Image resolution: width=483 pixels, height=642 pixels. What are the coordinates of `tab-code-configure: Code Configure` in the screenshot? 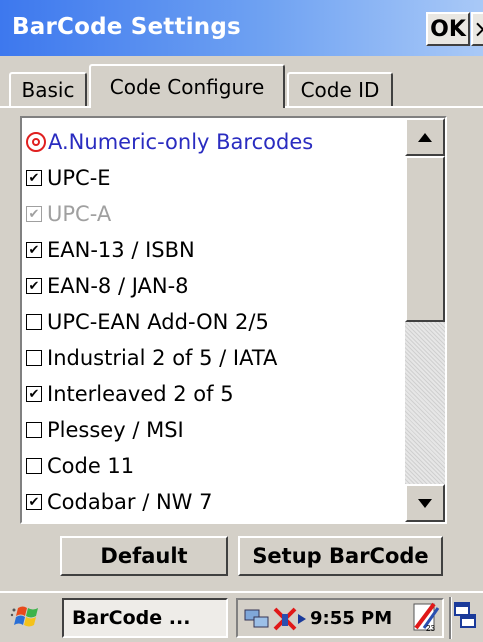 It's located at (187, 86).